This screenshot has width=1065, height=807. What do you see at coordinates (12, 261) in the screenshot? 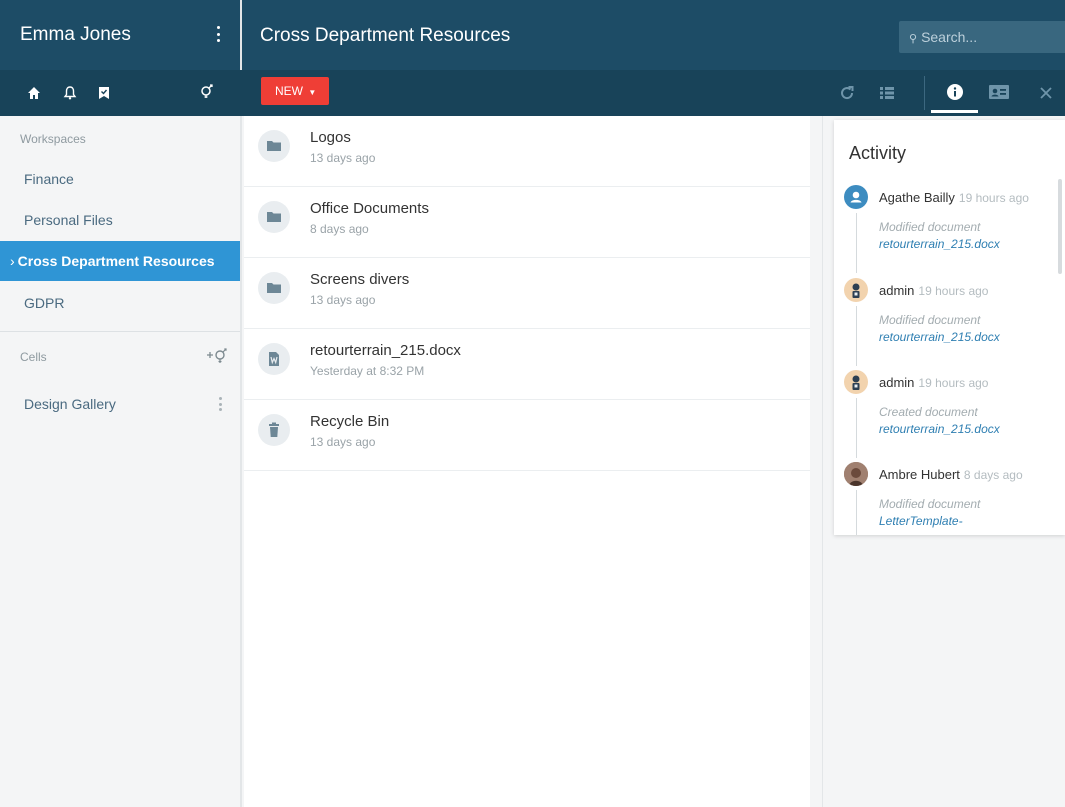
I see `chevron-right-icon: ›` at bounding box center [12, 261].